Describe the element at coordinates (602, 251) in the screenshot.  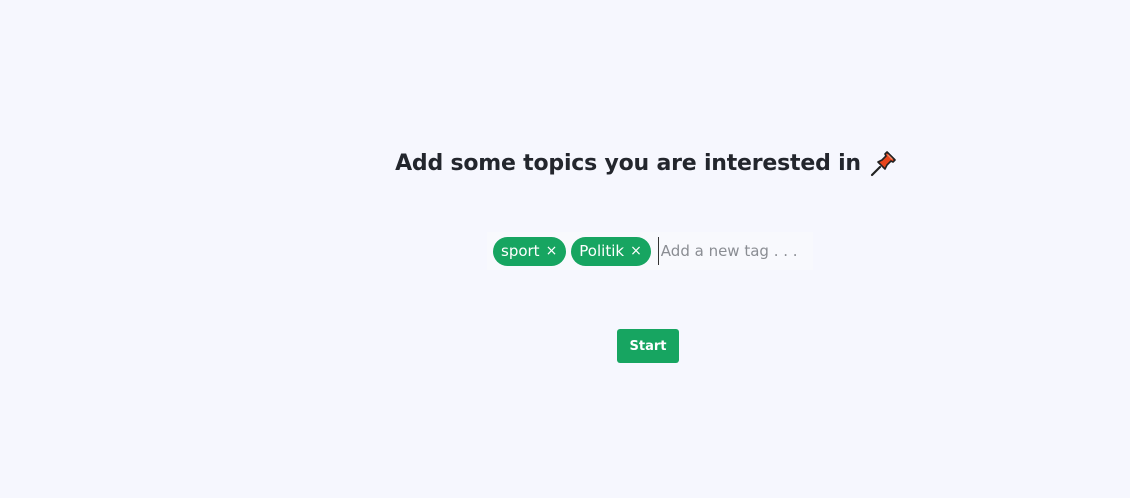
I see `tag-label: Politik` at that location.